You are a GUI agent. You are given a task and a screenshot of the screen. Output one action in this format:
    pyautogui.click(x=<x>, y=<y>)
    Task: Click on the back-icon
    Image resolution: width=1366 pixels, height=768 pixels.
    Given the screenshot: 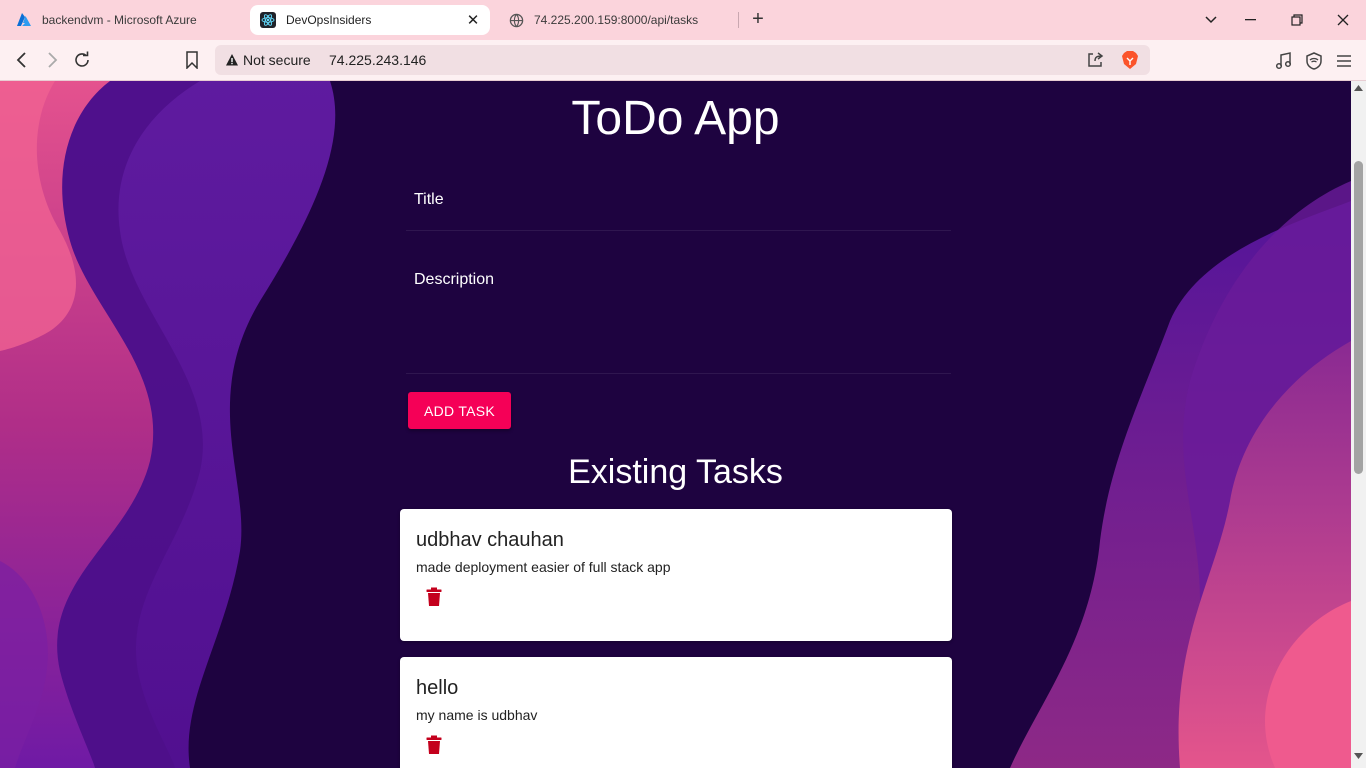 What is the action you would take?
    pyautogui.click(x=22, y=60)
    